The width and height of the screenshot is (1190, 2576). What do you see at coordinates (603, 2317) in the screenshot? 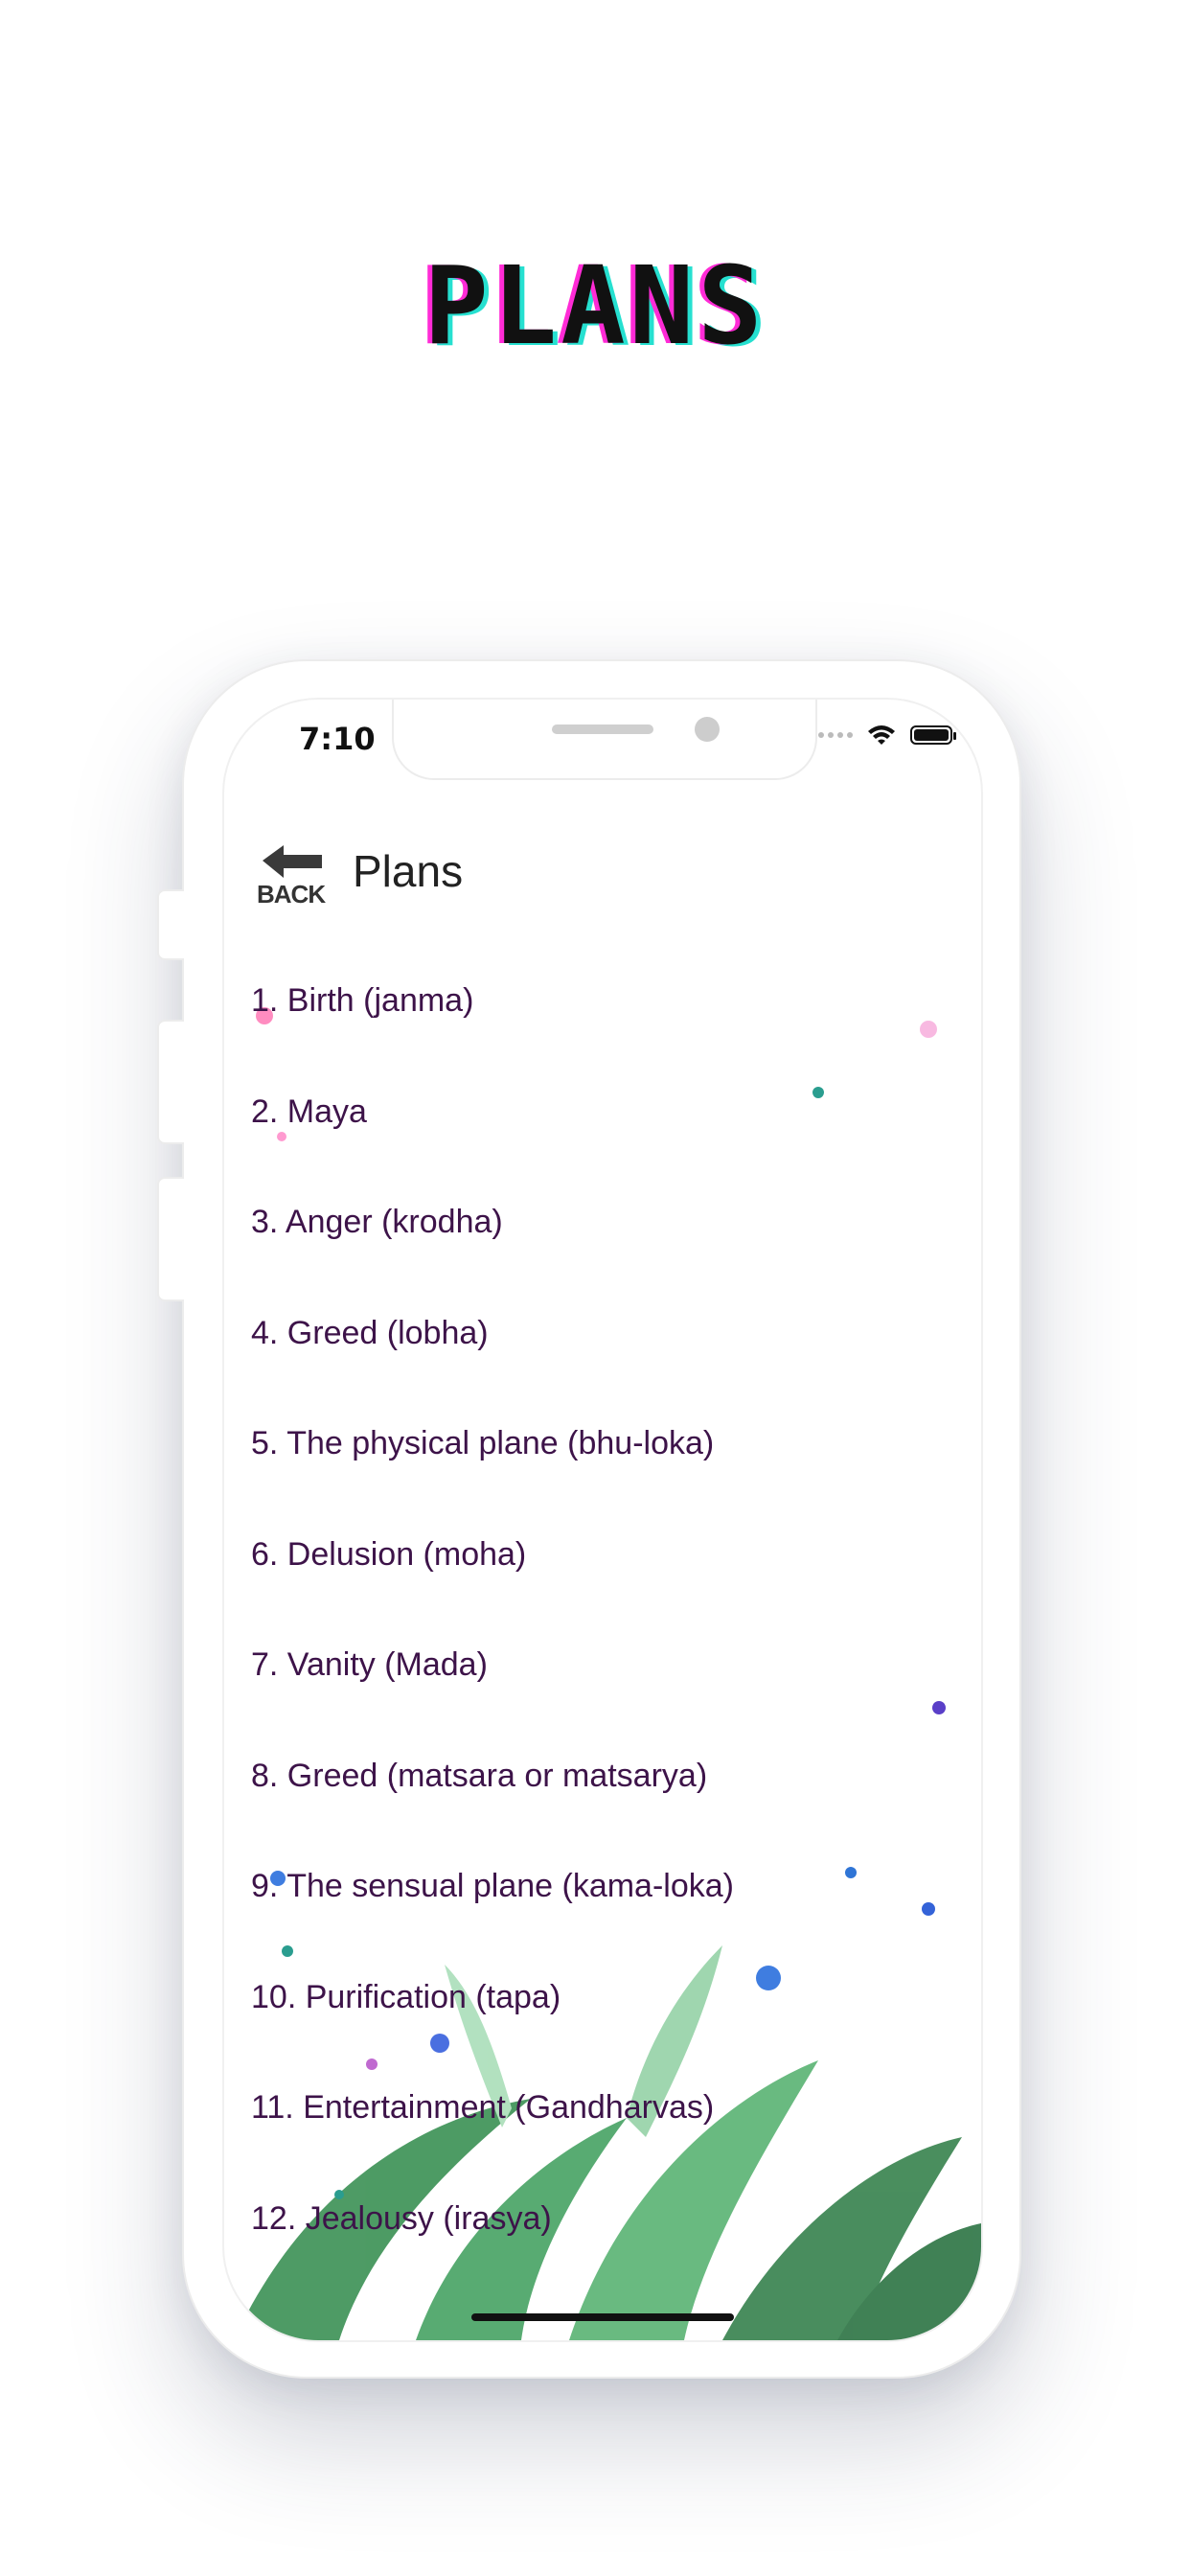
I see `home-indicator` at bounding box center [603, 2317].